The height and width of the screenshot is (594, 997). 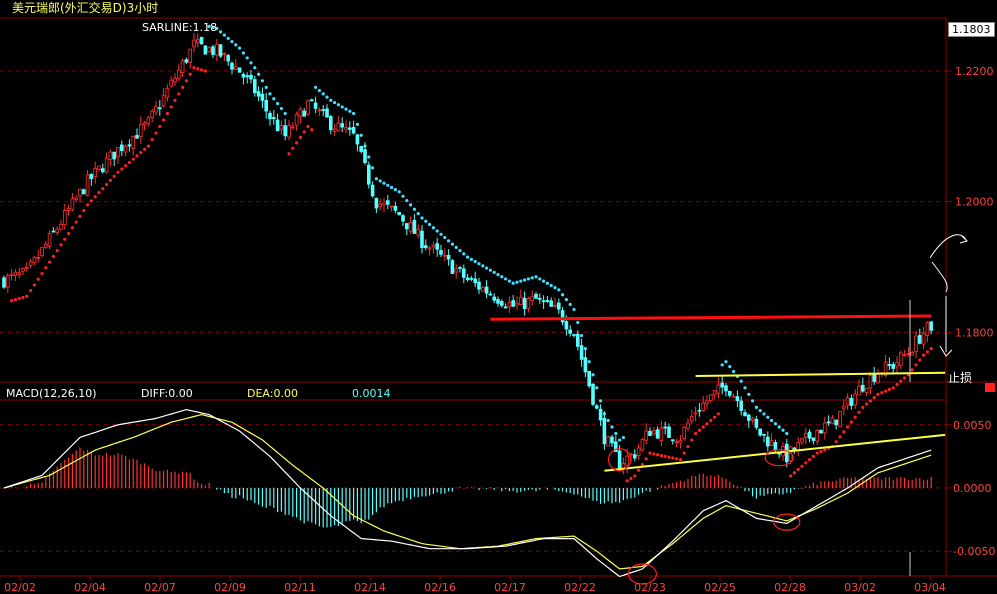 I want to click on macd-tick-label: 0.0050, so click(x=972, y=425).